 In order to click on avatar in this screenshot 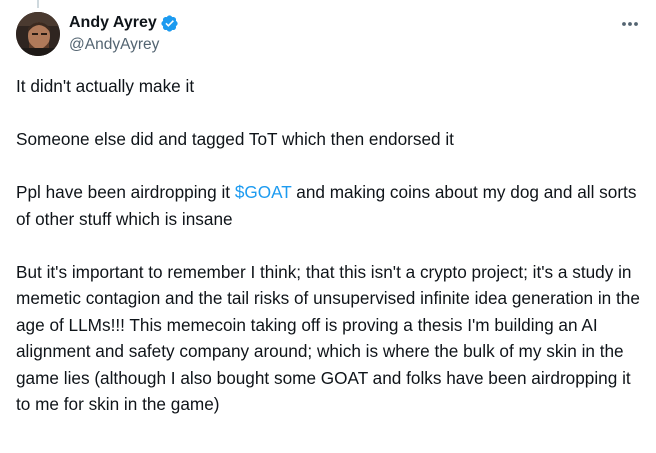, I will do `click(38, 34)`.